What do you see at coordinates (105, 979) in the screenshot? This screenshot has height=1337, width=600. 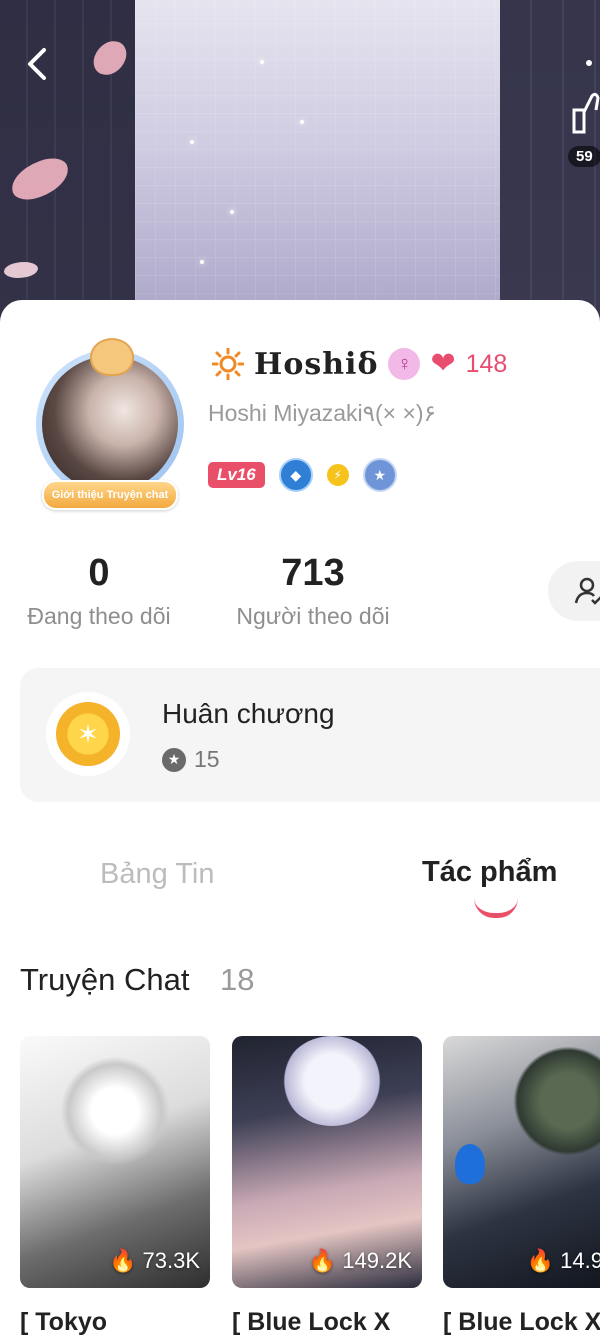 I see `section-title: Truyện Chat` at bounding box center [105, 979].